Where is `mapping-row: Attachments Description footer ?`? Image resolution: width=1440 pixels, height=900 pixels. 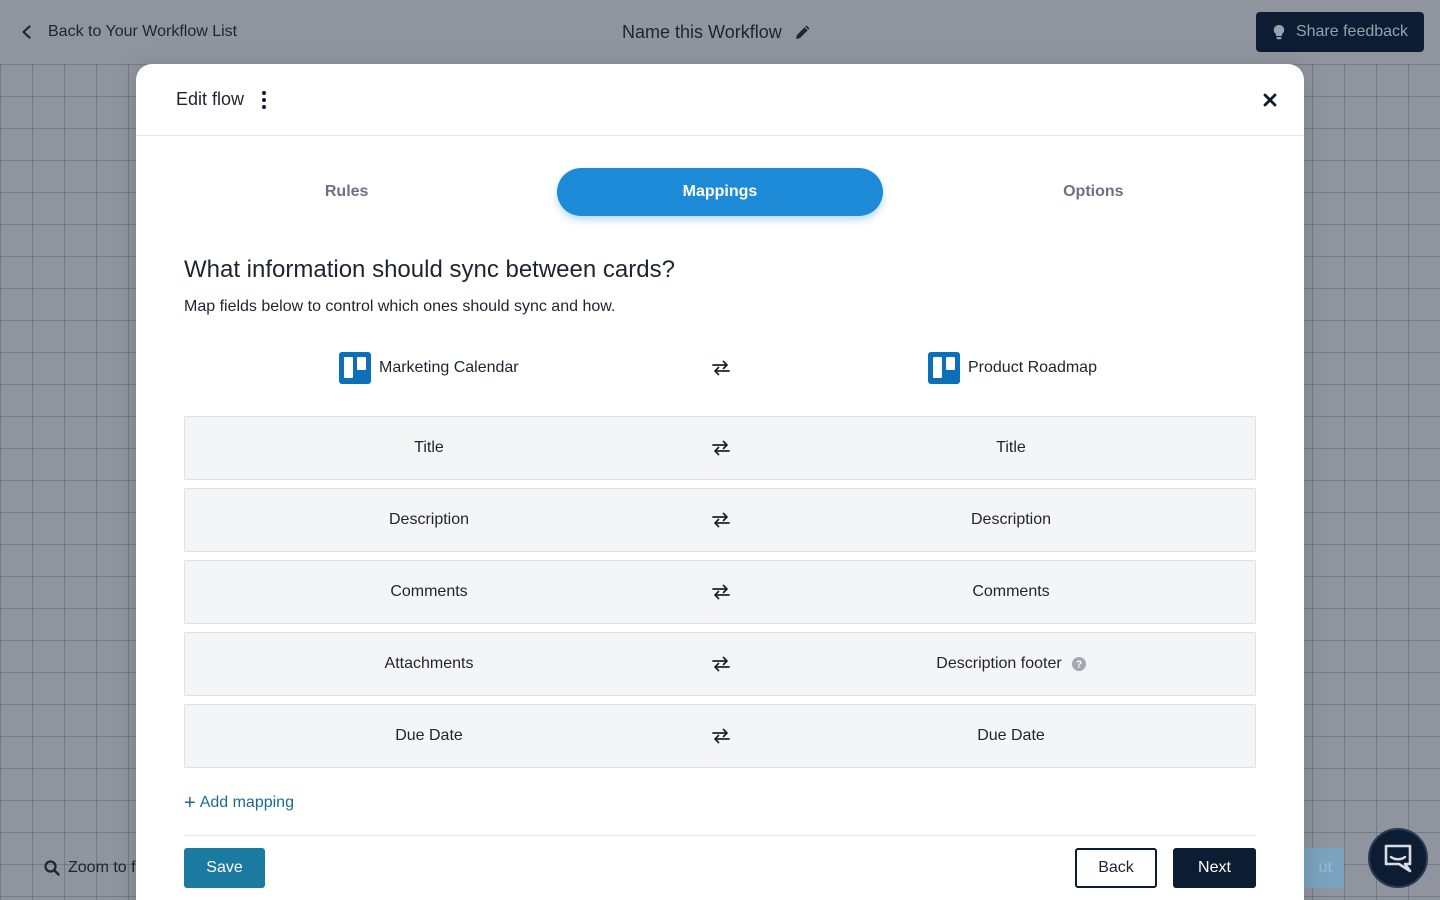
mapping-row: Attachments Description footer ? is located at coordinates (720, 664).